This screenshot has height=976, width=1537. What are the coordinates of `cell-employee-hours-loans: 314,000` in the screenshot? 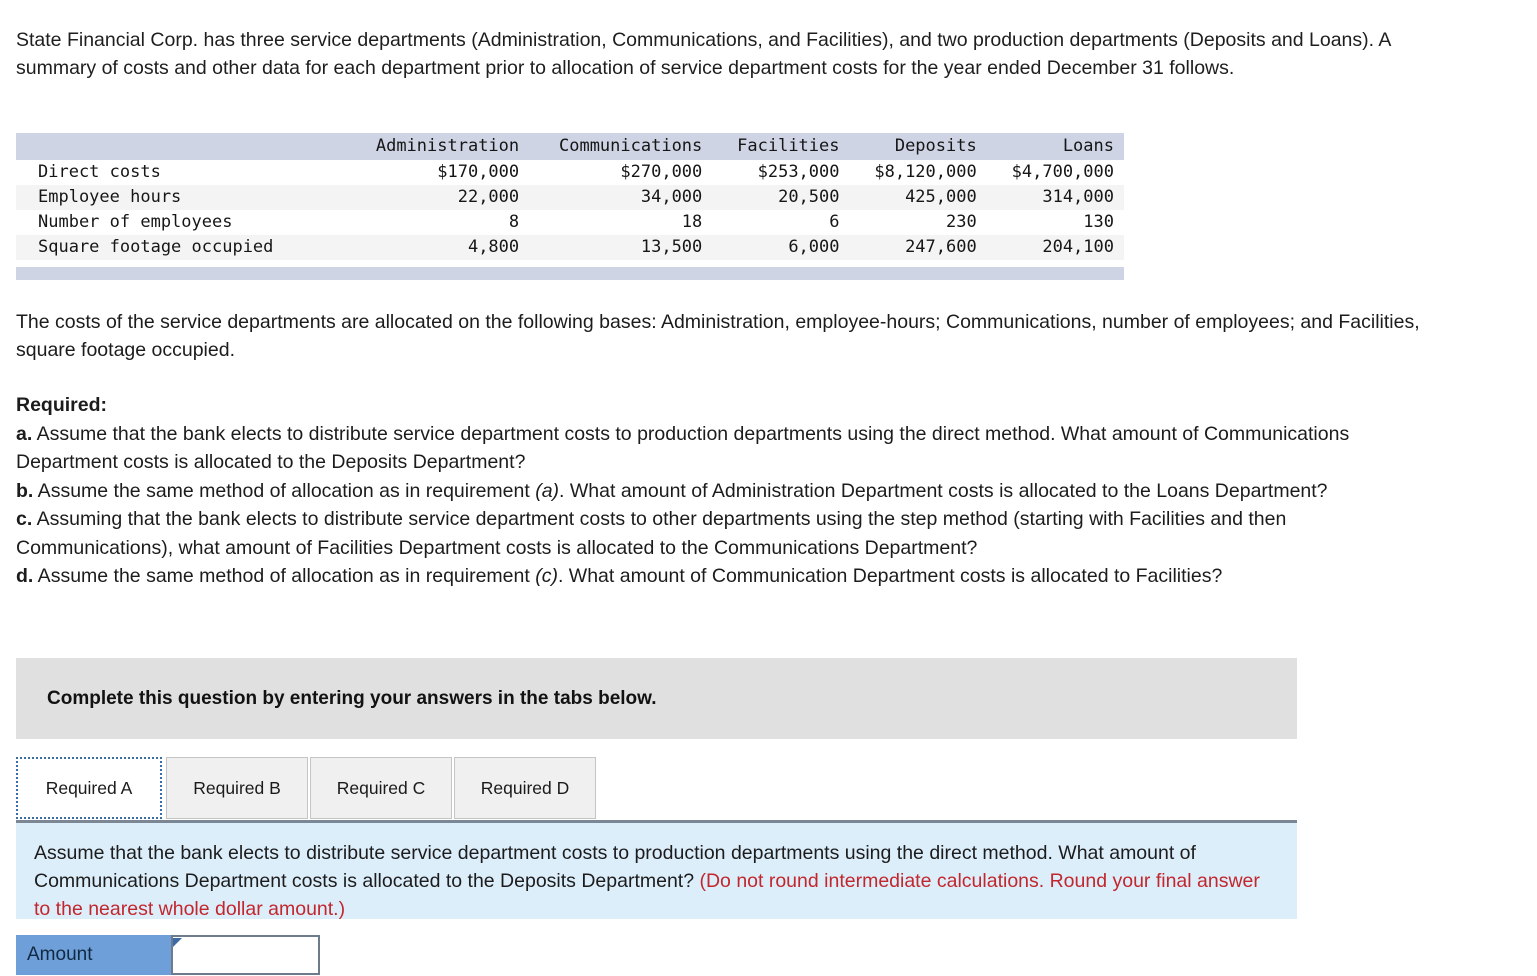 It's located at (1078, 197).